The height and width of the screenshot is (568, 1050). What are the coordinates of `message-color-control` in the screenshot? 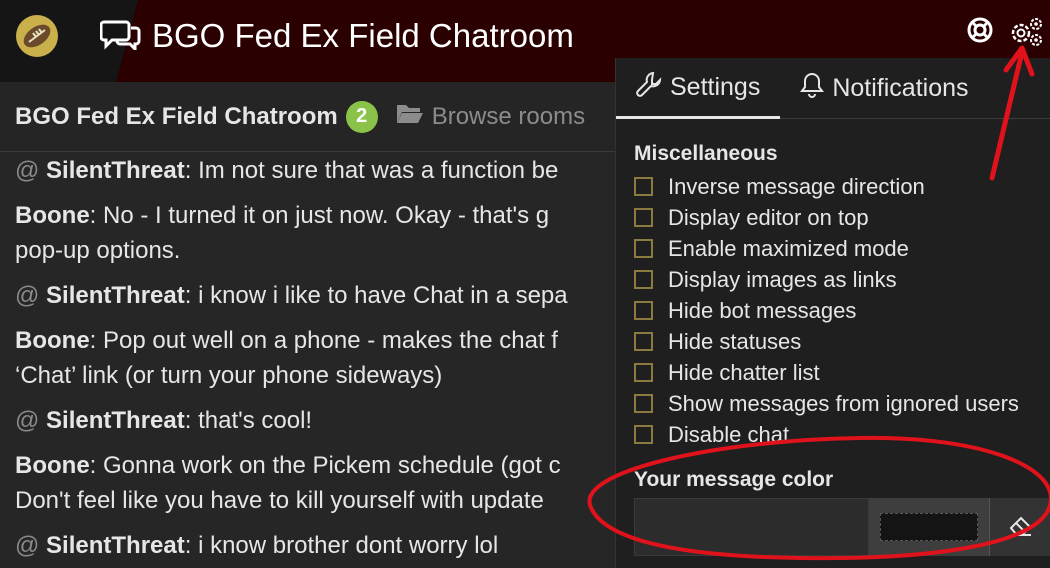 It's located at (842, 527).